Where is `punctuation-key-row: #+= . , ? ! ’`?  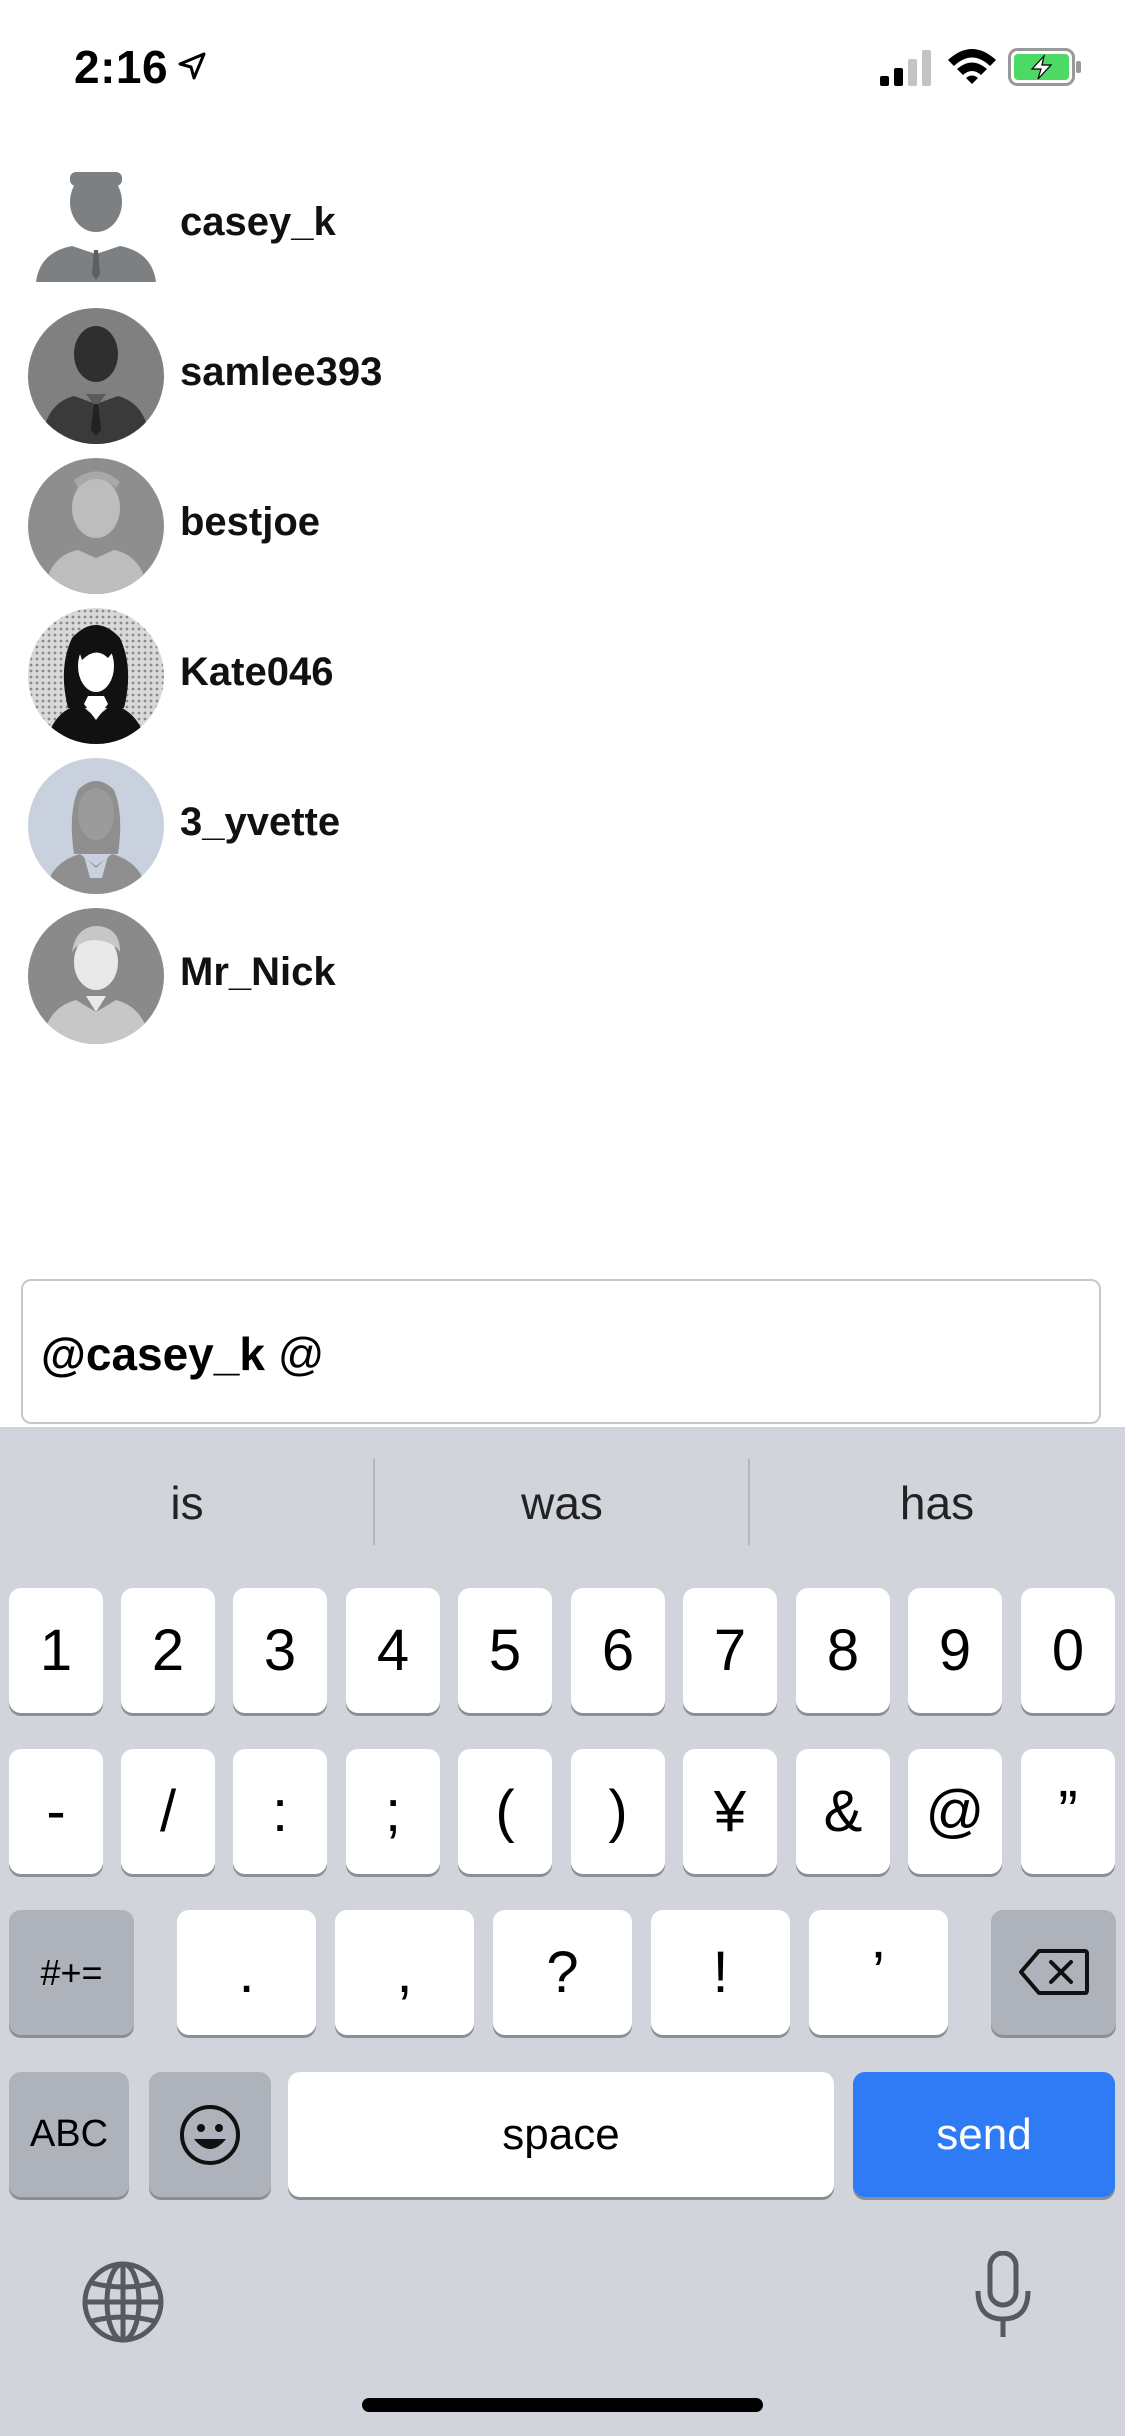 punctuation-key-row: #+= . , ? ! ’ is located at coordinates (562, 1975).